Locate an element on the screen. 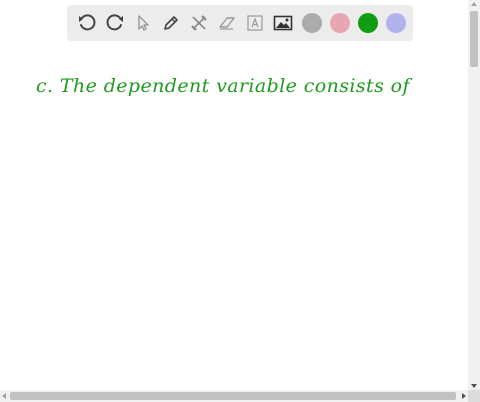  undo-icon is located at coordinates (87, 22).